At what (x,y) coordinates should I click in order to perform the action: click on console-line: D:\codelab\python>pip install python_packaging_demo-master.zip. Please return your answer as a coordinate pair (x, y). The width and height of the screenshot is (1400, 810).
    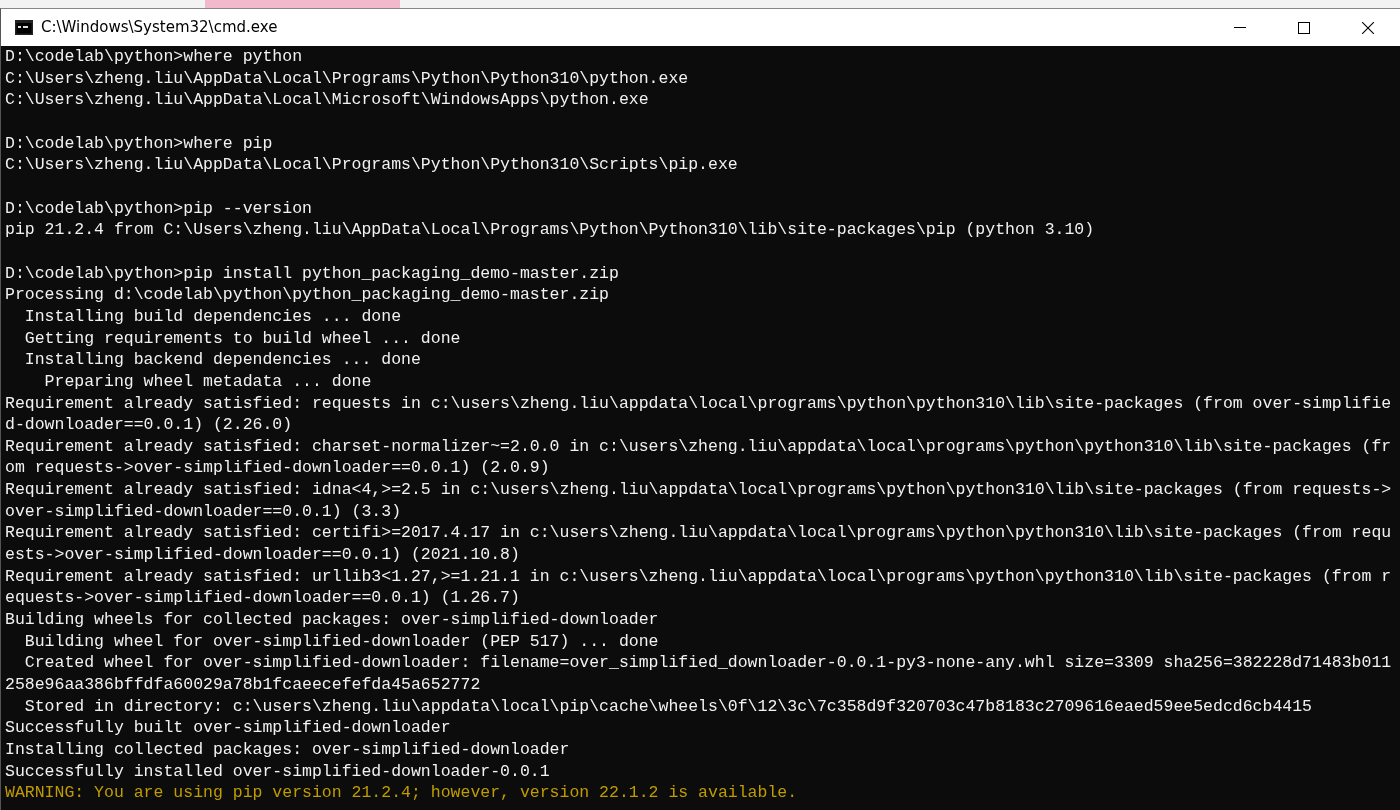
    Looking at the image, I should click on (312, 273).